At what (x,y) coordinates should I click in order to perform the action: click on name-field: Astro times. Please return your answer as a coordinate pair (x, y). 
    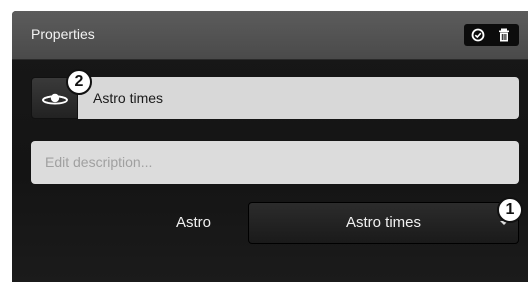
    Looking at the image, I should click on (298, 98).